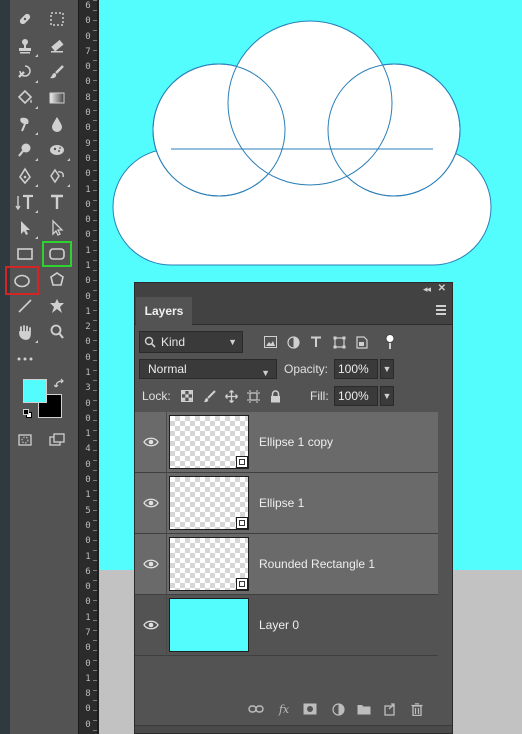 The width and height of the screenshot is (522, 734). Describe the element at coordinates (35, 391) in the screenshot. I see `foreground-color-swatch` at that location.